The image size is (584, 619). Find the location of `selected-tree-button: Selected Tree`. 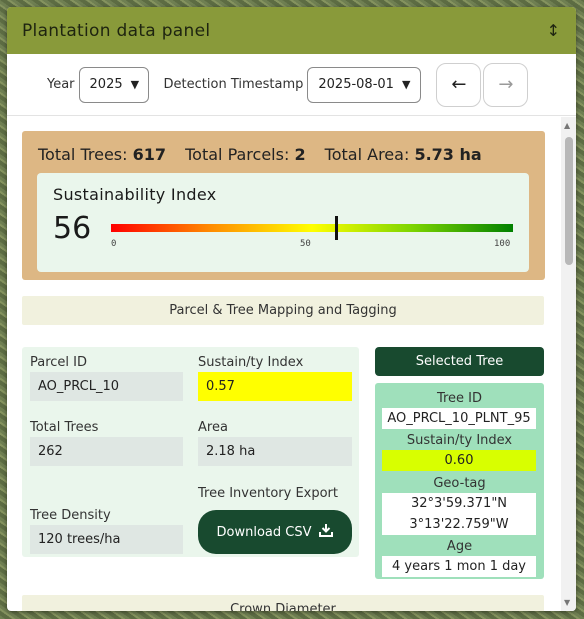

selected-tree-button: Selected Tree is located at coordinates (459, 361).